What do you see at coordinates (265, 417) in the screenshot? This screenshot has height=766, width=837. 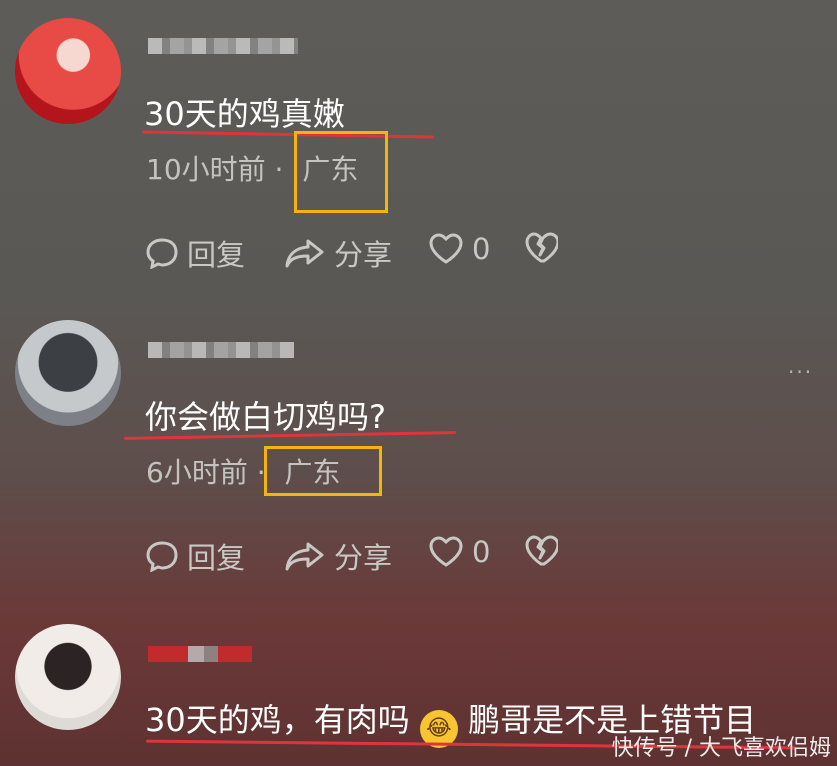 I see `comment-text: 你会做白切鸡吗?` at bounding box center [265, 417].